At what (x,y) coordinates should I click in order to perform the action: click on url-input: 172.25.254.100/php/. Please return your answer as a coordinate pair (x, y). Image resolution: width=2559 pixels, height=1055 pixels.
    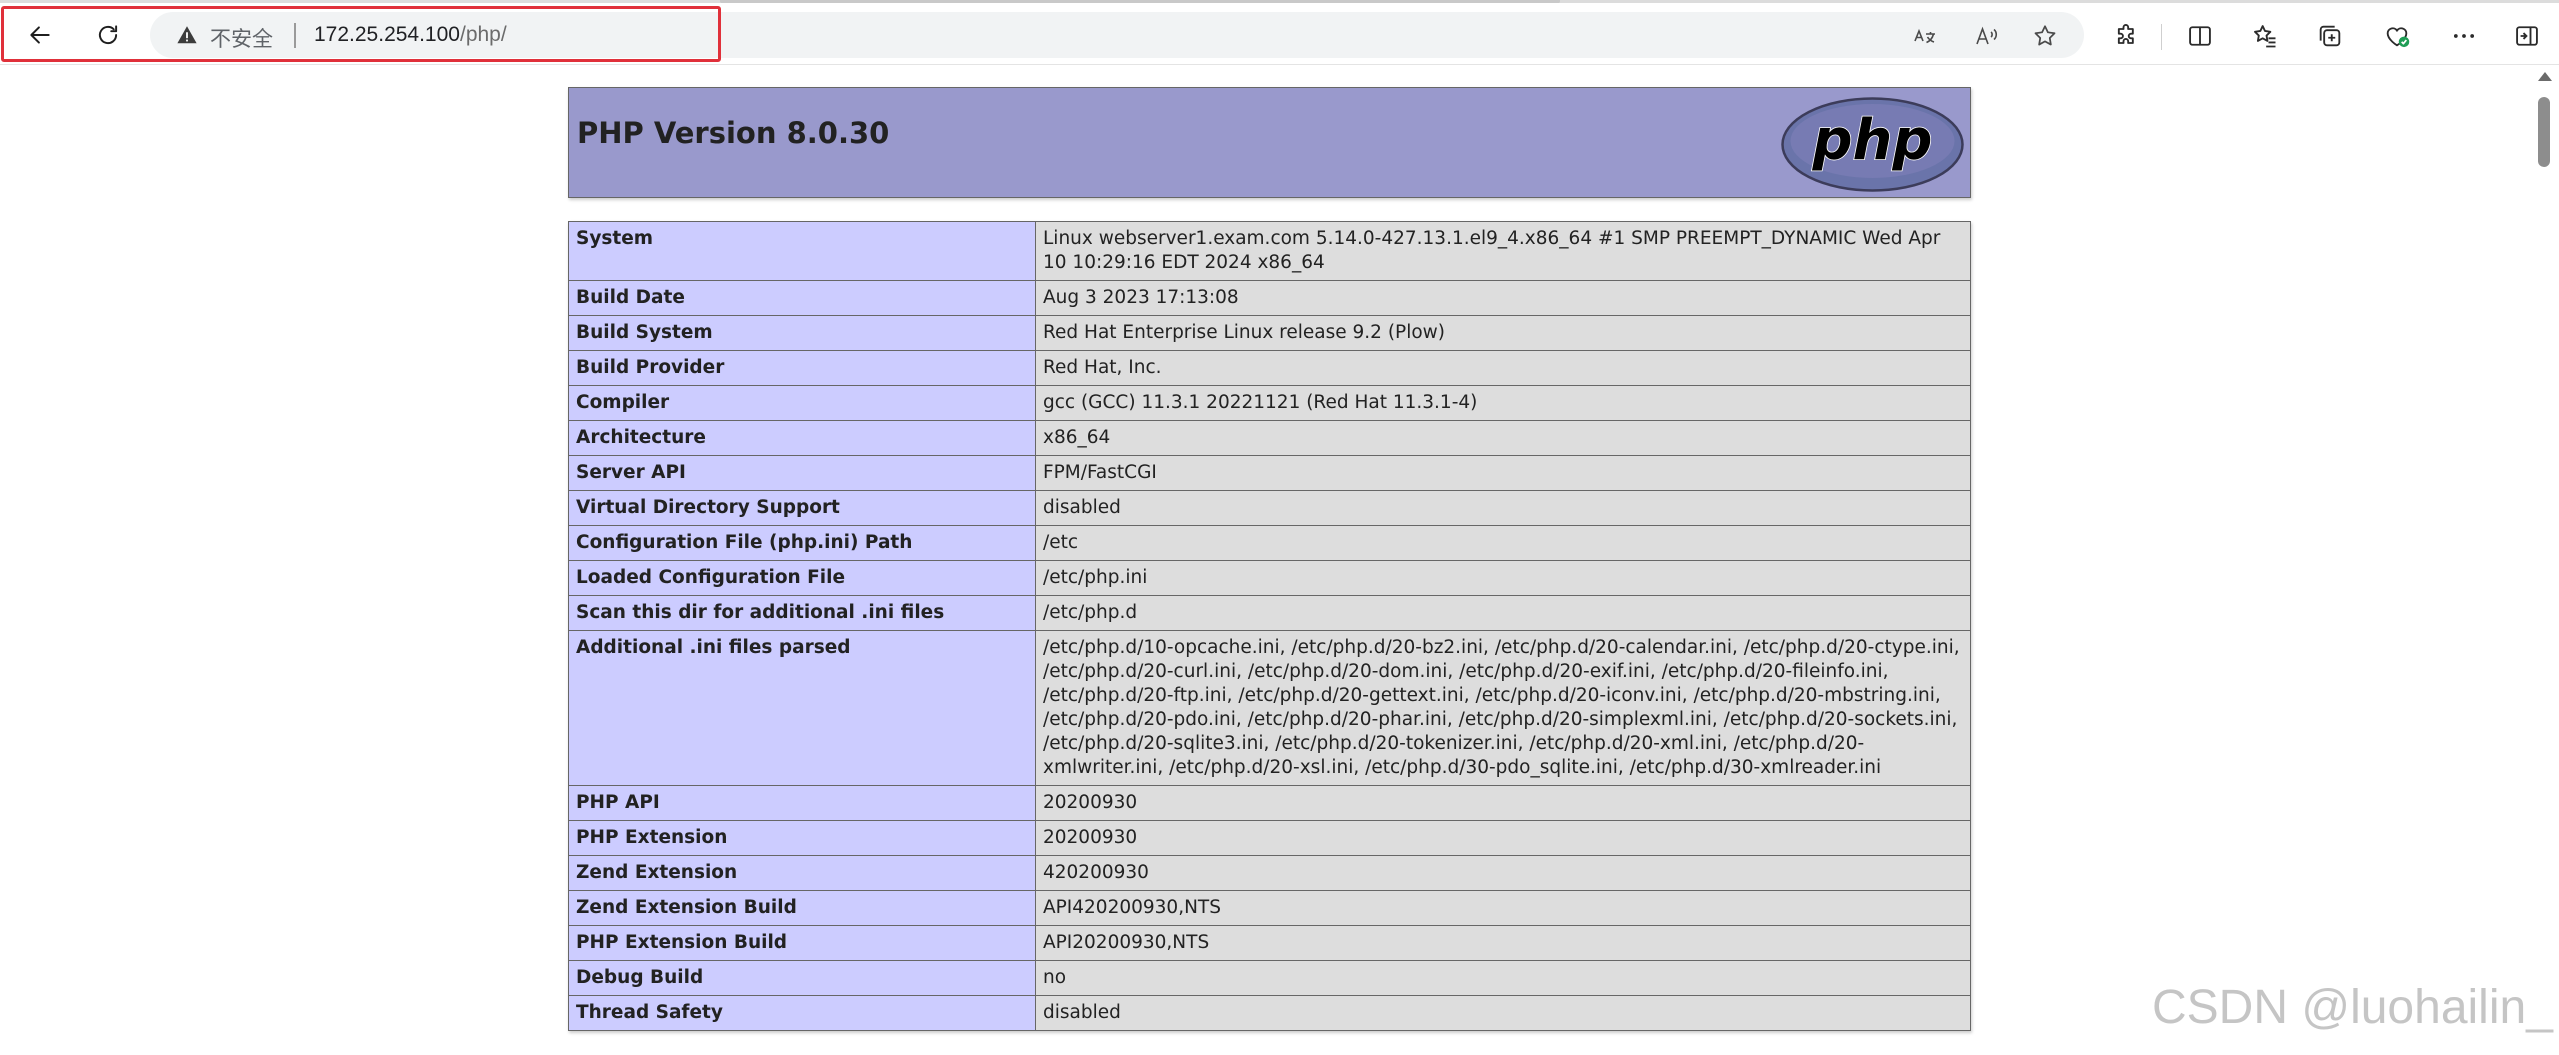
    Looking at the image, I should click on (410, 35).